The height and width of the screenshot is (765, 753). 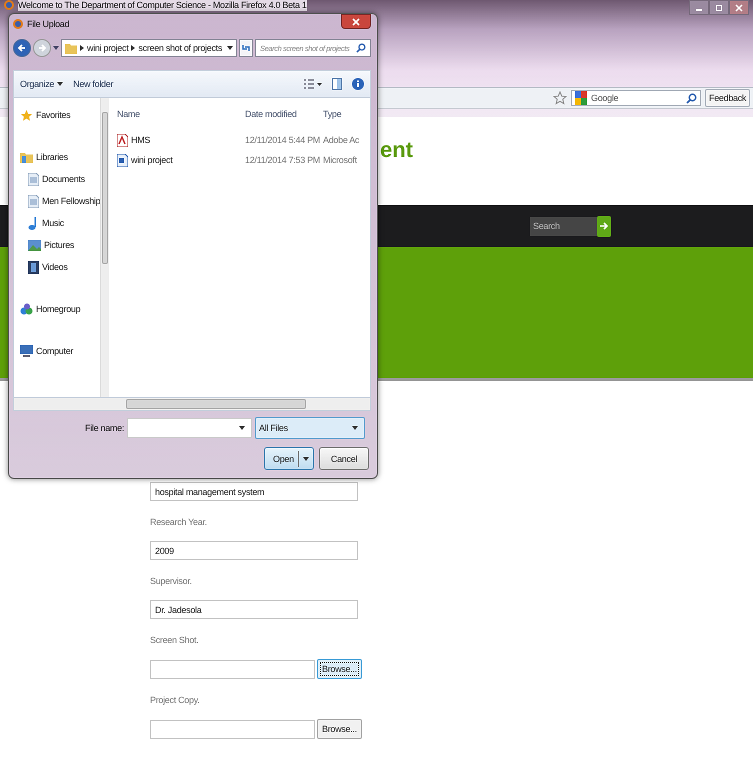 What do you see at coordinates (283, 160) in the screenshot?
I see `date-cell-text: 12/11/2014 7:53 PM` at bounding box center [283, 160].